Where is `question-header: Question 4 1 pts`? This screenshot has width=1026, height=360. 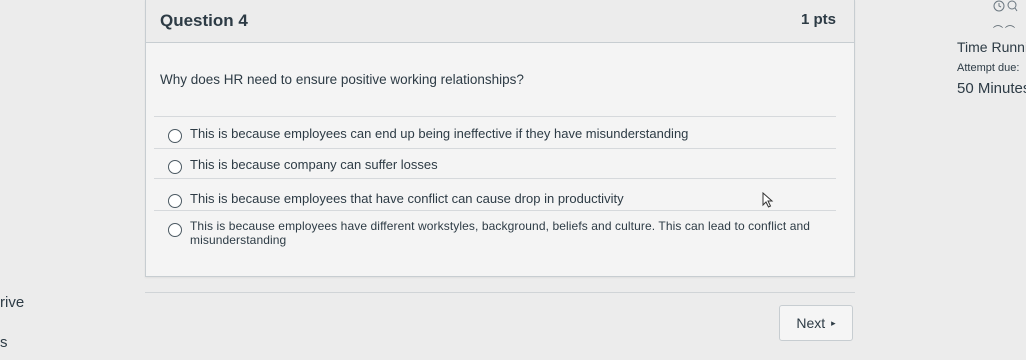
question-header: Question 4 1 pts is located at coordinates (500, 21).